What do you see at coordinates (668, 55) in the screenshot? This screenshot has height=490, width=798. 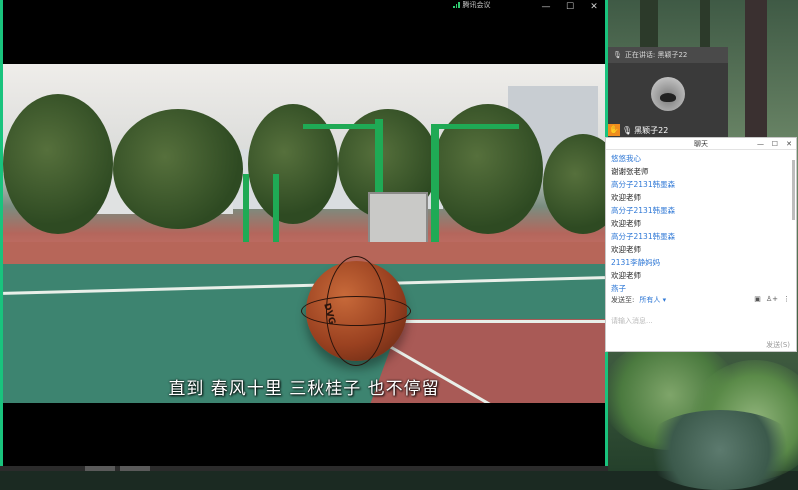 I see `speaker-status: 🎙 正在讲话: 黑颖子22` at bounding box center [668, 55].